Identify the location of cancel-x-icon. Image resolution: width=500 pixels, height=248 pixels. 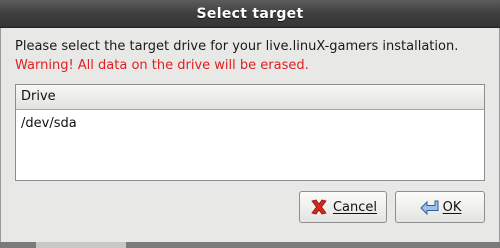
(319, 207).